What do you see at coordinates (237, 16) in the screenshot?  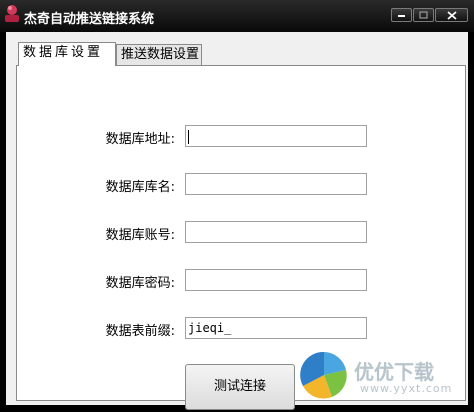 I see `title-bar: 杰奇自动推送链接系统` at bounding box center [237, 16].